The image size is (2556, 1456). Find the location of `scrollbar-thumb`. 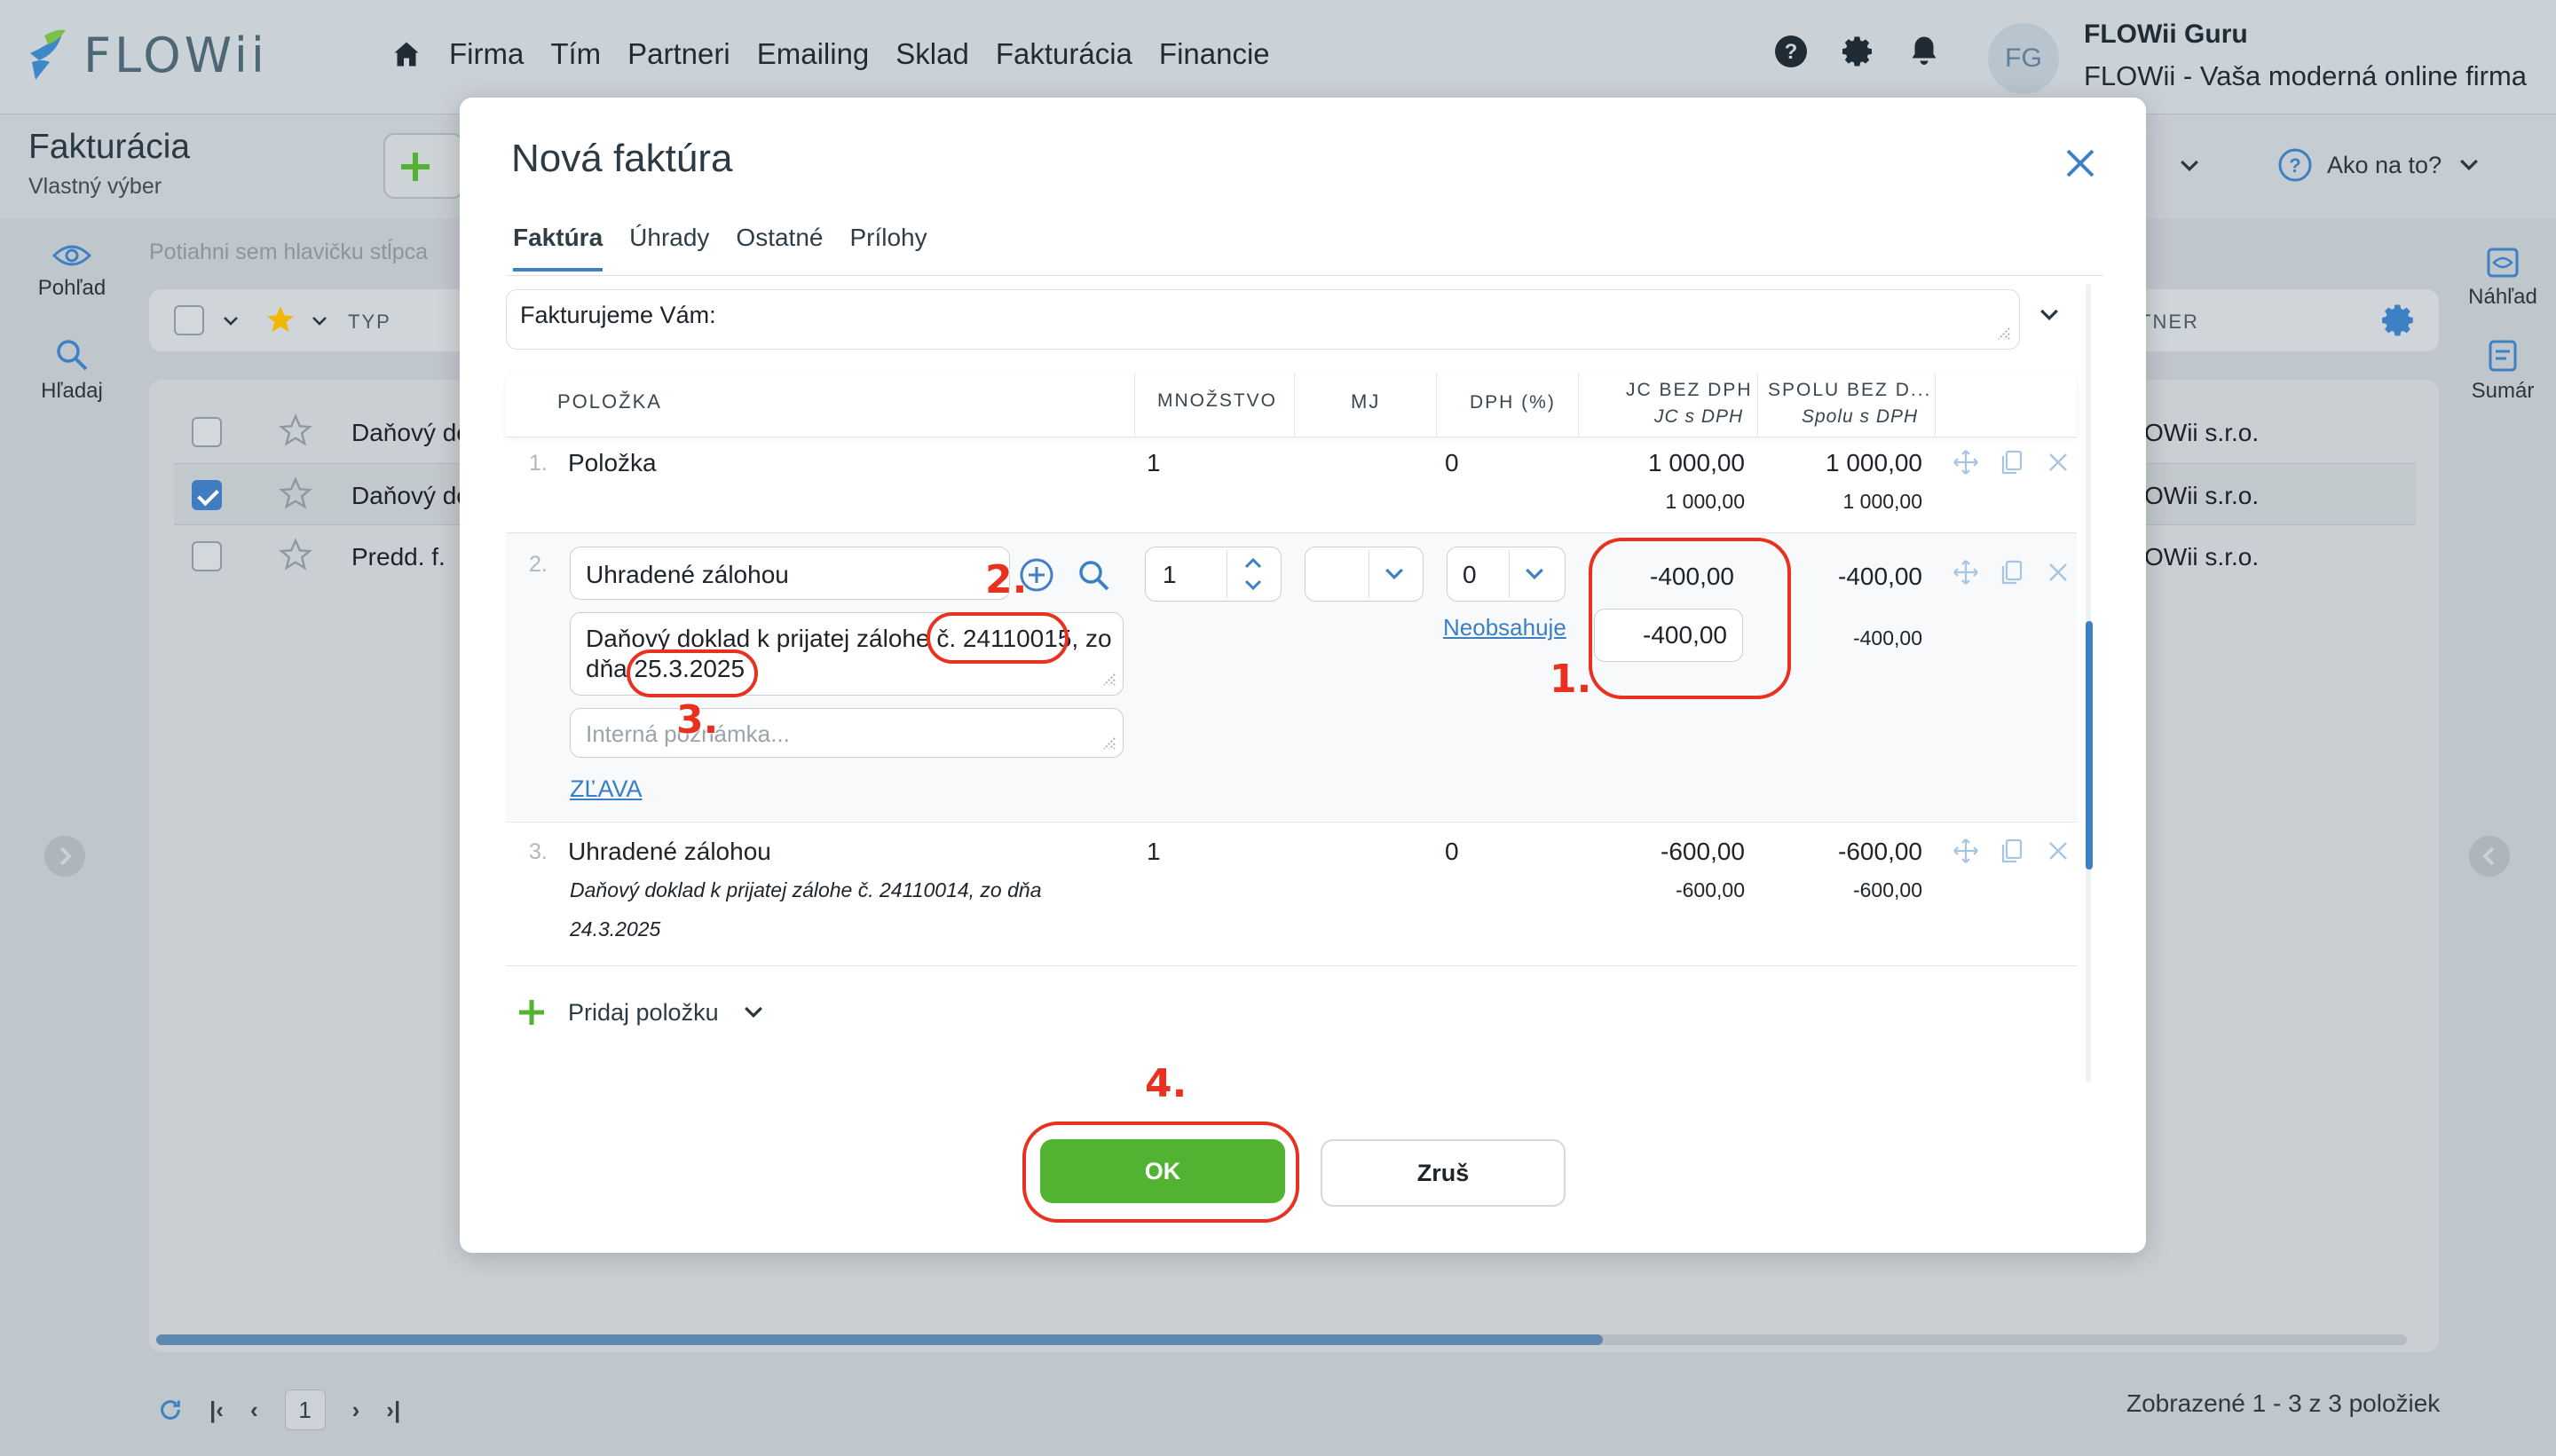

scrollbar-thumb is located at coordinates (879, 1339).